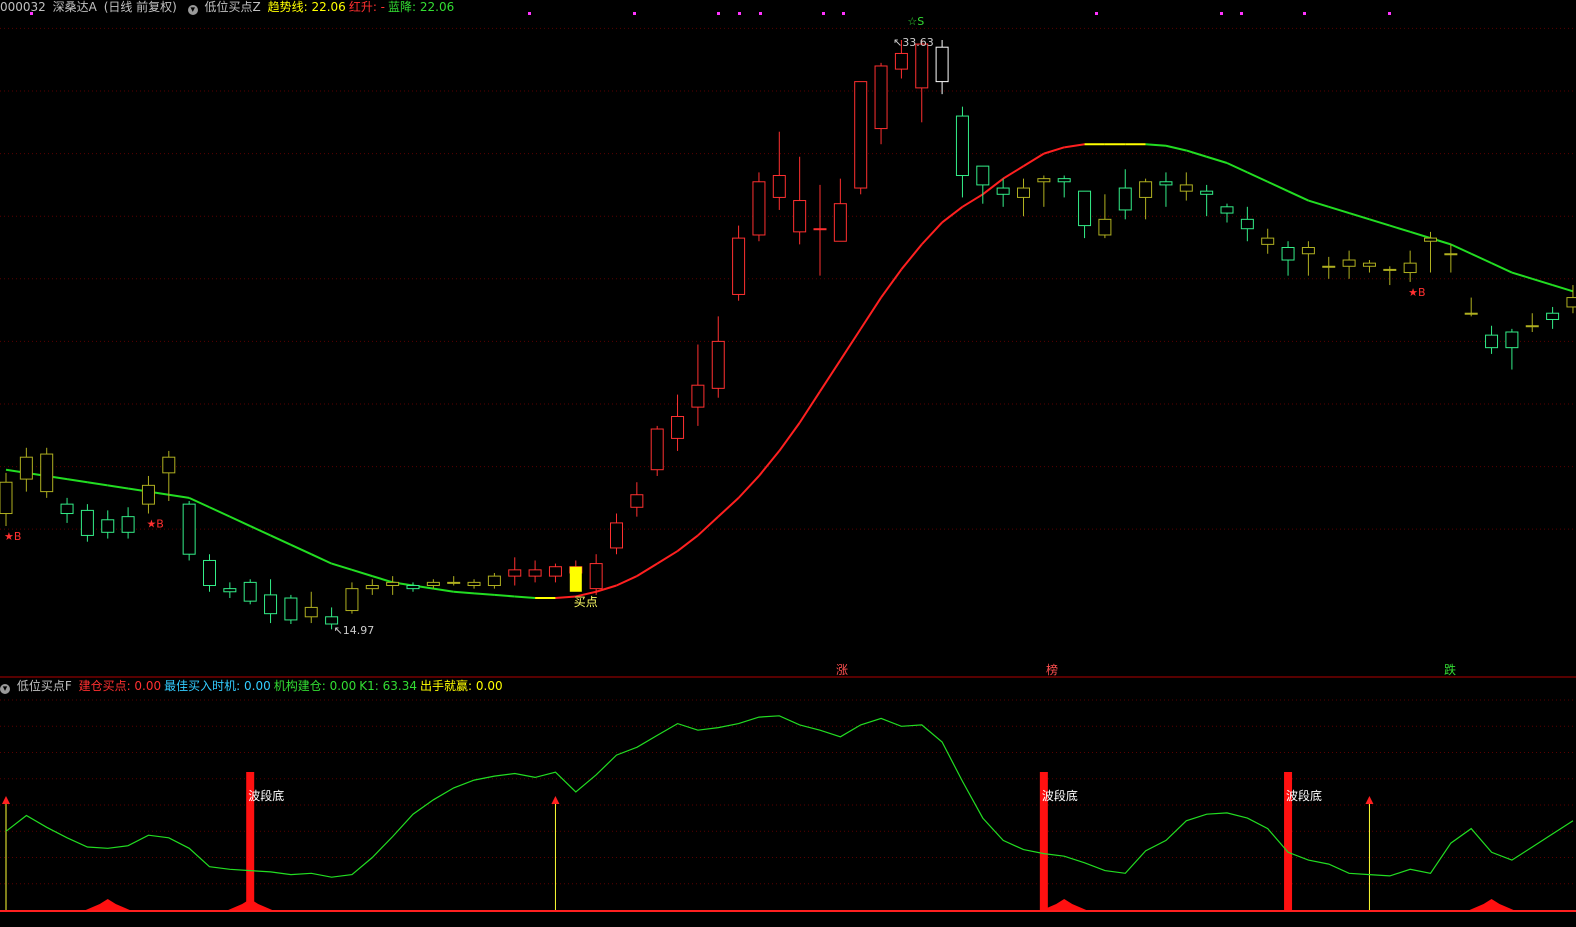  Describe the element at coordinates (1450, 669) in the screenshot. I see `event-label: 跌` at that location.